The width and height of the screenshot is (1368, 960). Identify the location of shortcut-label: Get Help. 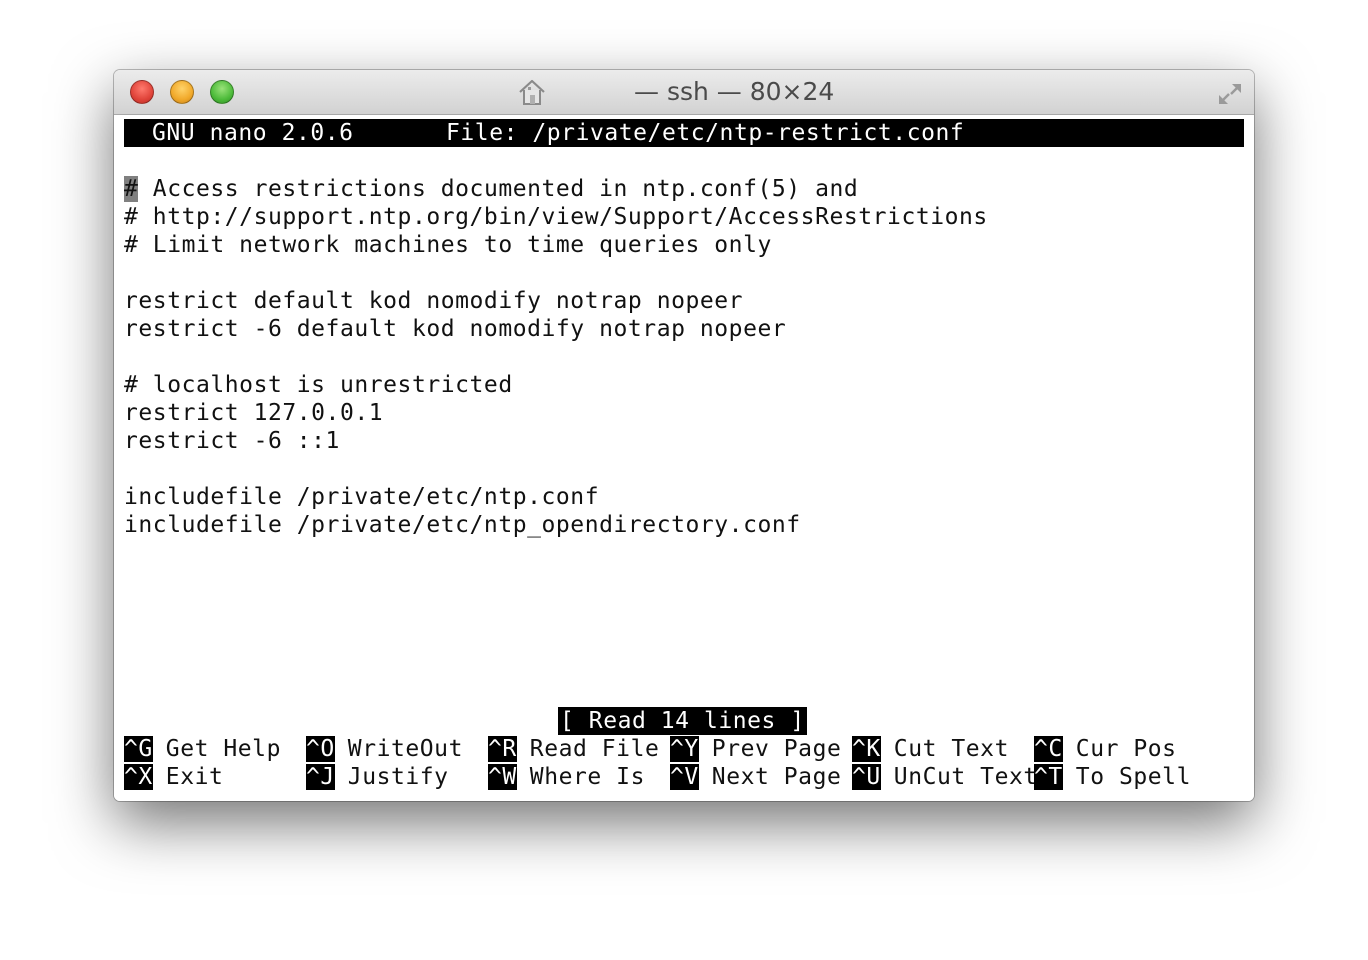
(223, 749).